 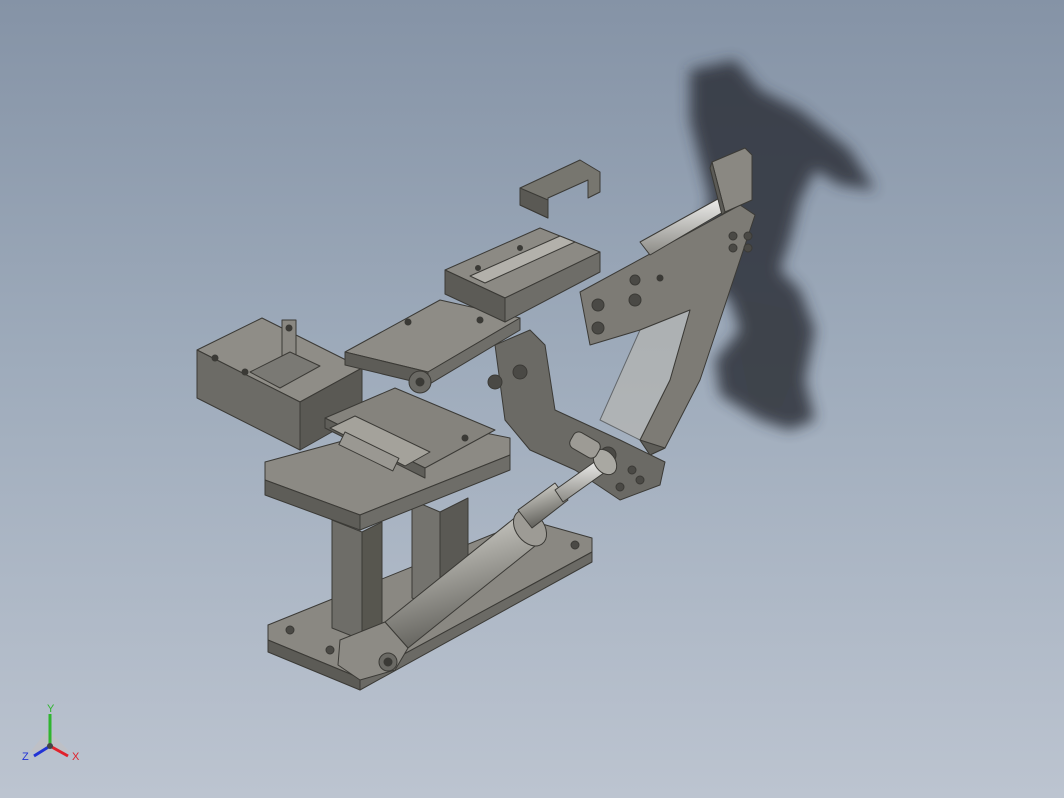 What do you see at coordinates (560, 189) in the screenshot?
I see `u-bracket` at bounding box center [560, 189].